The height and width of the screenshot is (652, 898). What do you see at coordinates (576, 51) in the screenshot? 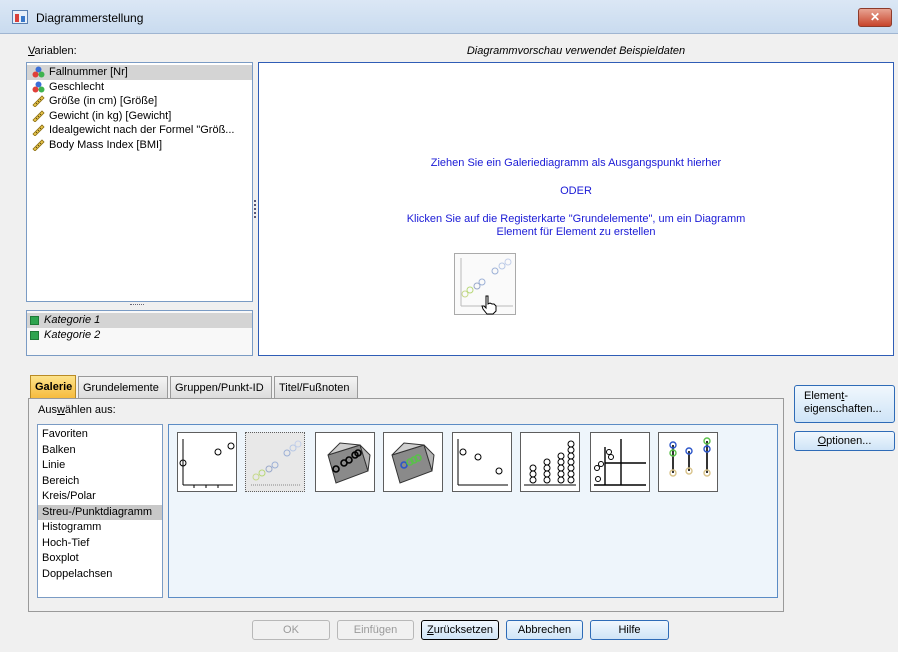
I see `preview-header: Diagrammvorschau verwendet Beispieldaten` at bounding box center [576, 51].